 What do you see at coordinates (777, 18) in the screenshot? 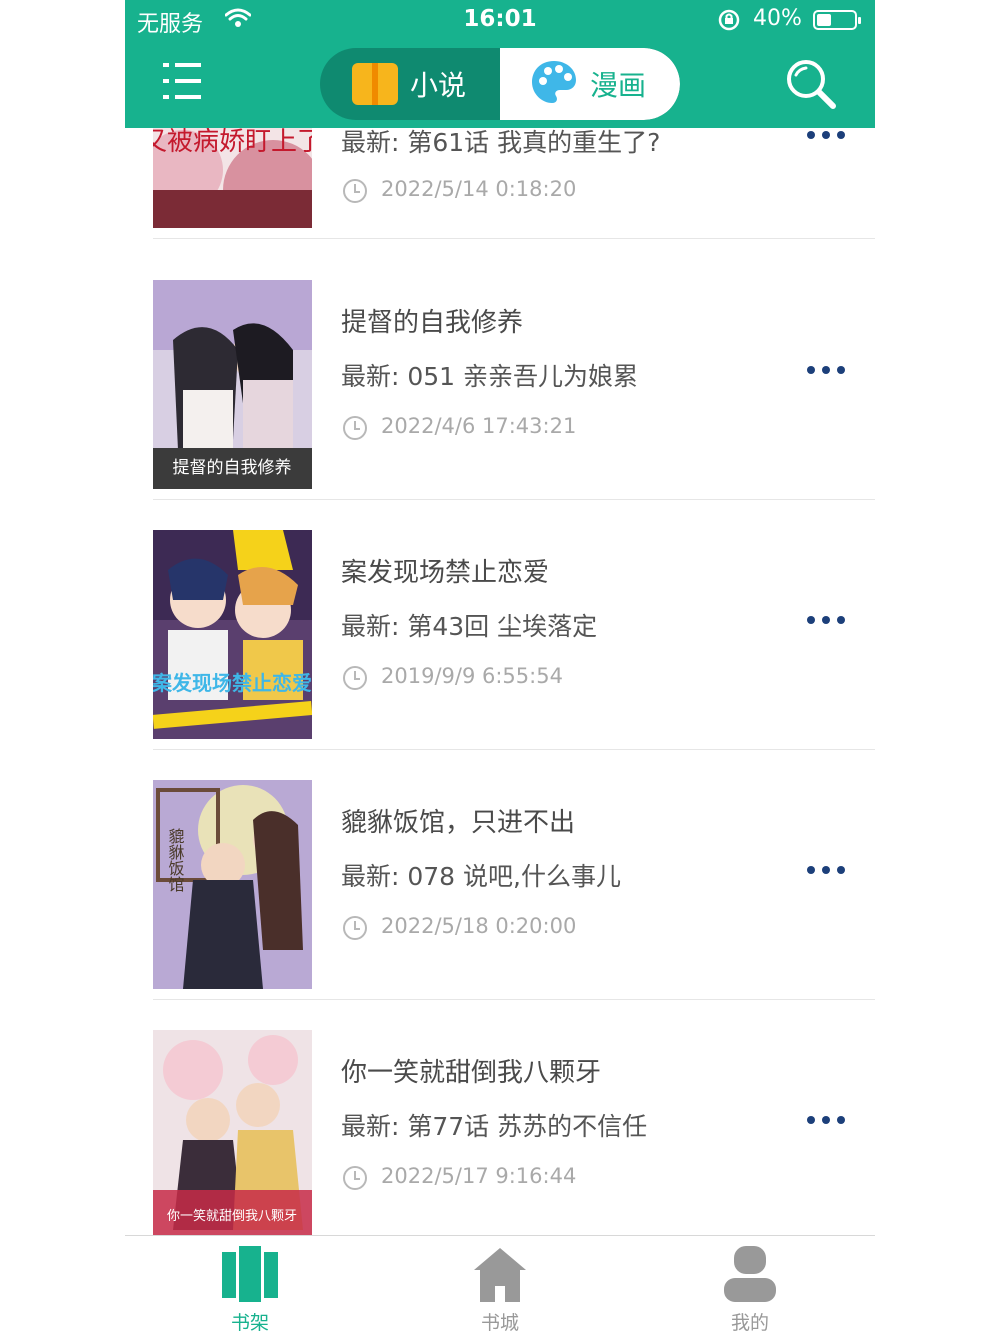
I see `battery-percent: 40%` at bounding box center [777, 18].